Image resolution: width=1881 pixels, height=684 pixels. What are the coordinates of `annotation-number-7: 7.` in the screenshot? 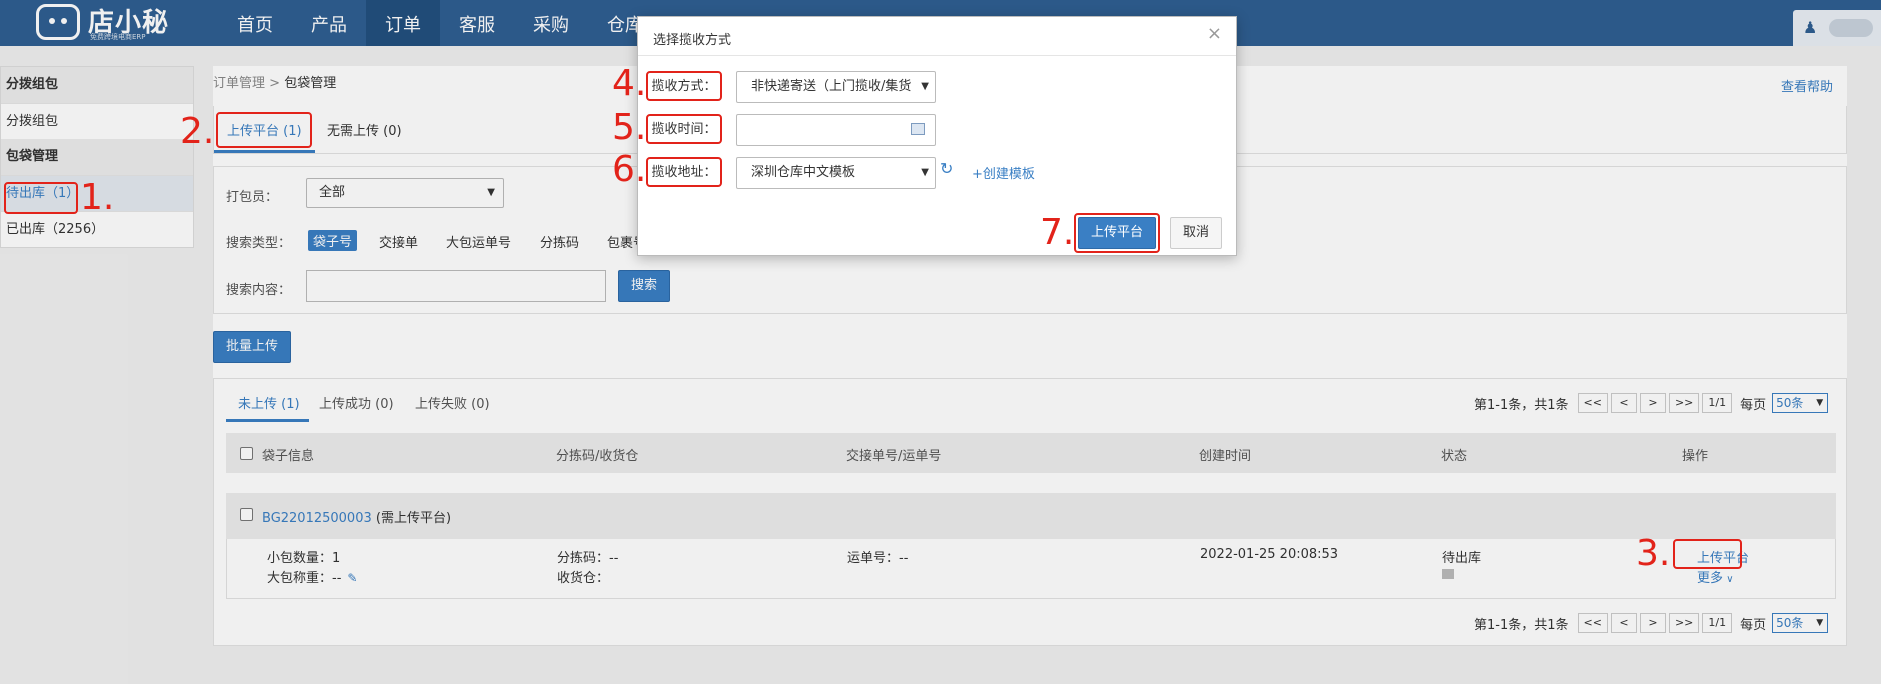 It's located at (1057, 232).